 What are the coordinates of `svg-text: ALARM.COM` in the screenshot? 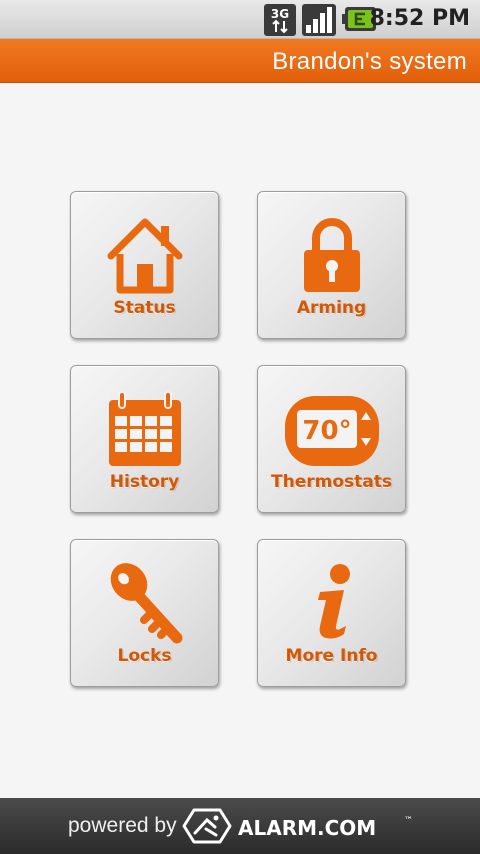 It's located at (307, 828).